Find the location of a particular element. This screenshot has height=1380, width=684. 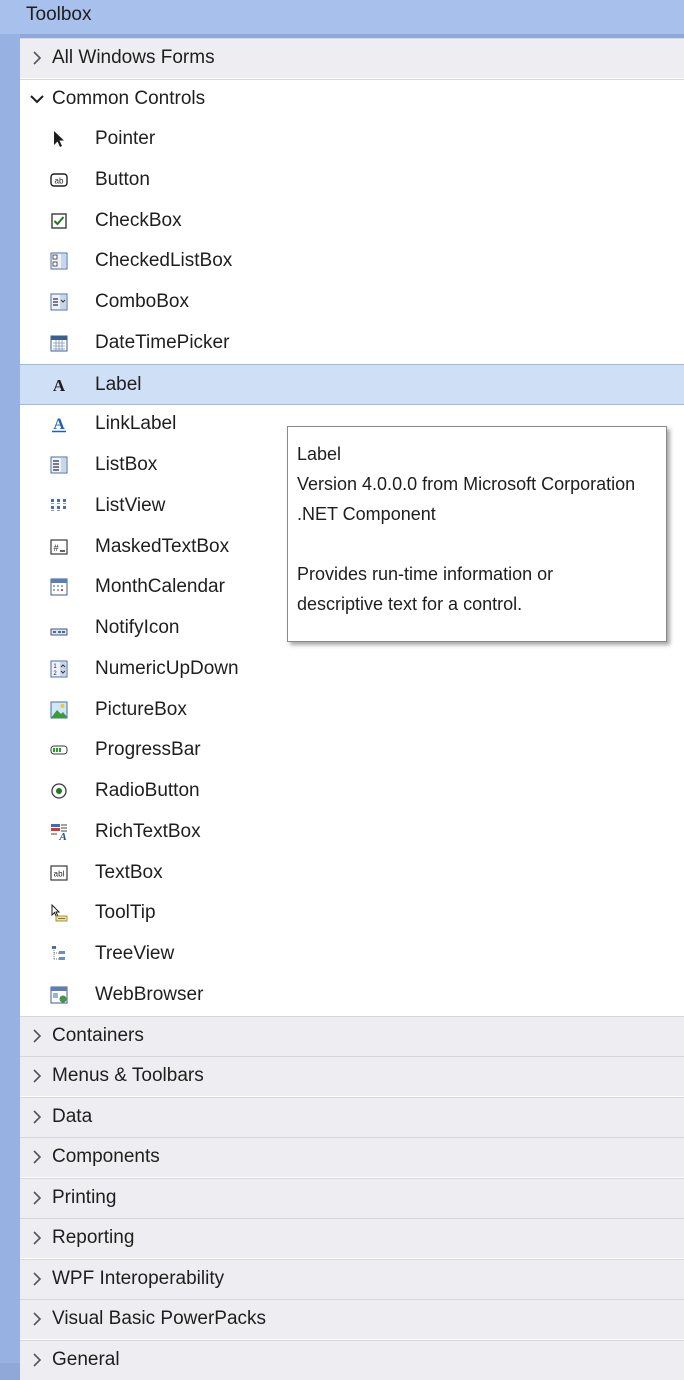

button-icon: ab is located at coordinates (59, 180).